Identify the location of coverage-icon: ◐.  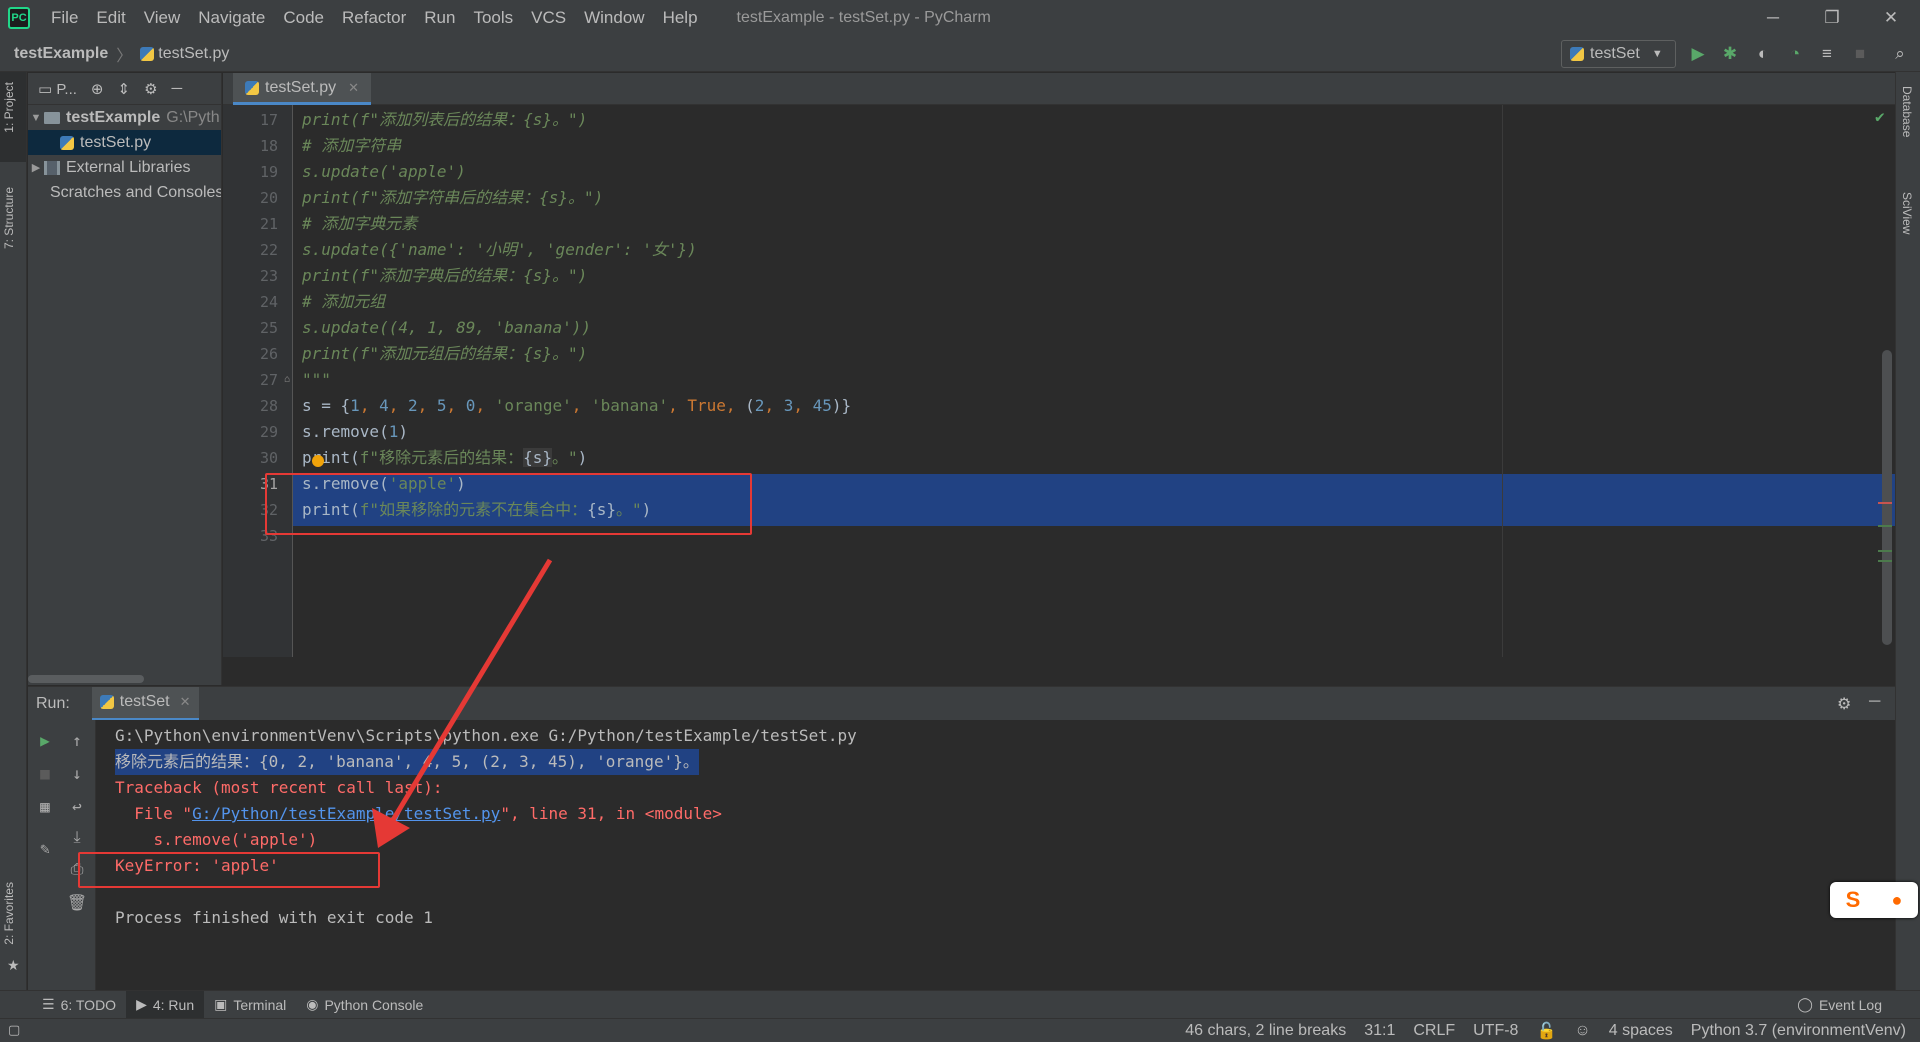
(1763, 54).